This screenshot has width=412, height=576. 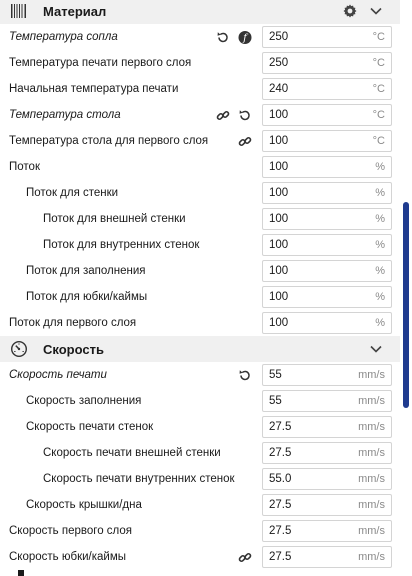 What do you see at coordinates (327, 219) in the screenshot?
I see `outer-wall-flow-input: 100 %` at bounding box center [327, 219].